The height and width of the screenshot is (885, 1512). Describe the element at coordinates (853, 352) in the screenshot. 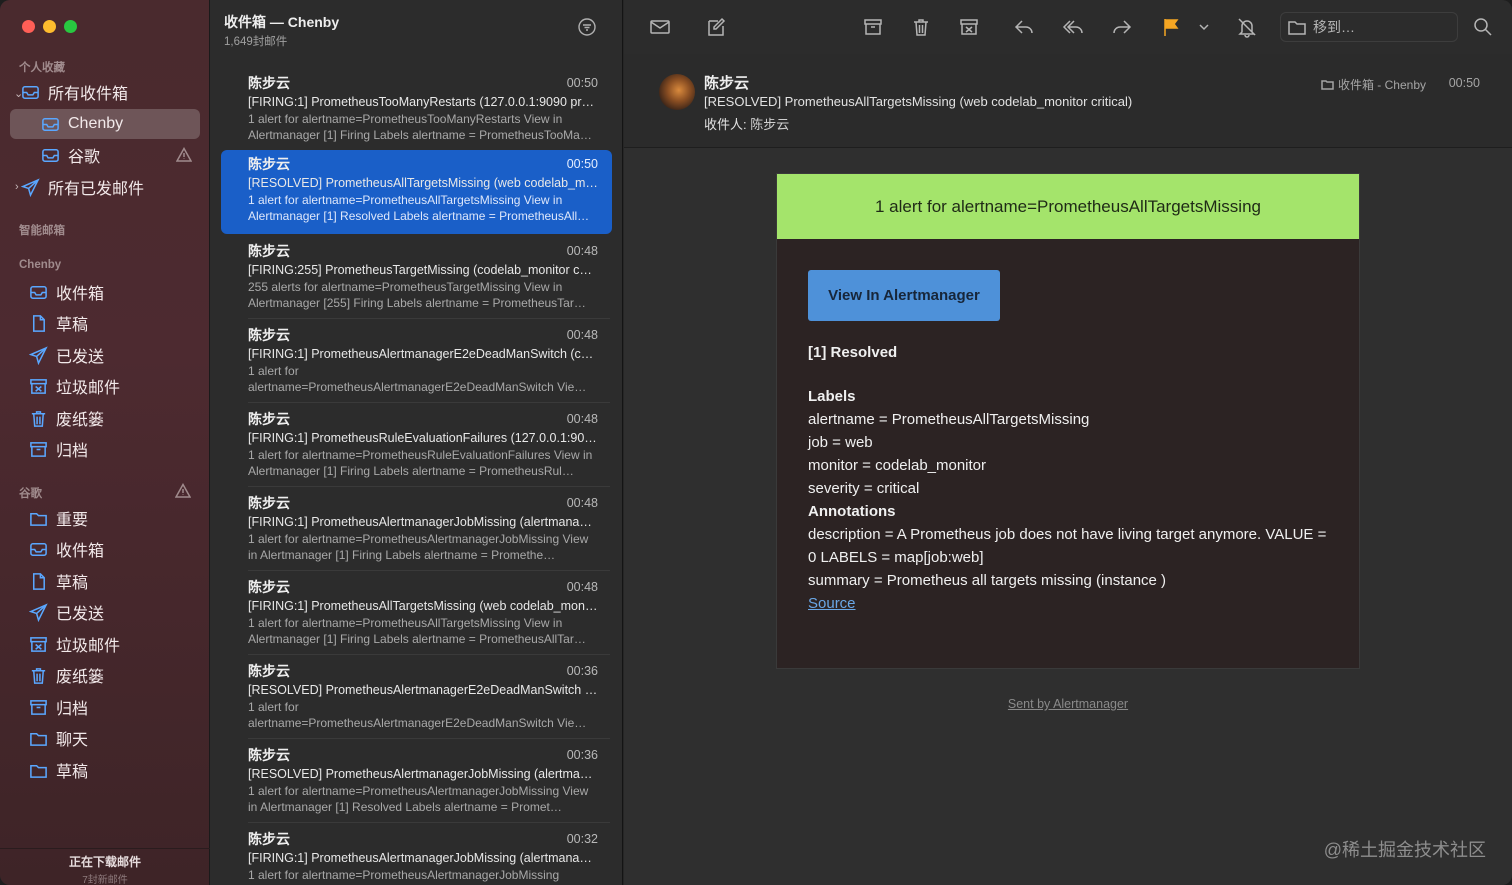

I see `resolved-heading: [1] Resolved` at that location.